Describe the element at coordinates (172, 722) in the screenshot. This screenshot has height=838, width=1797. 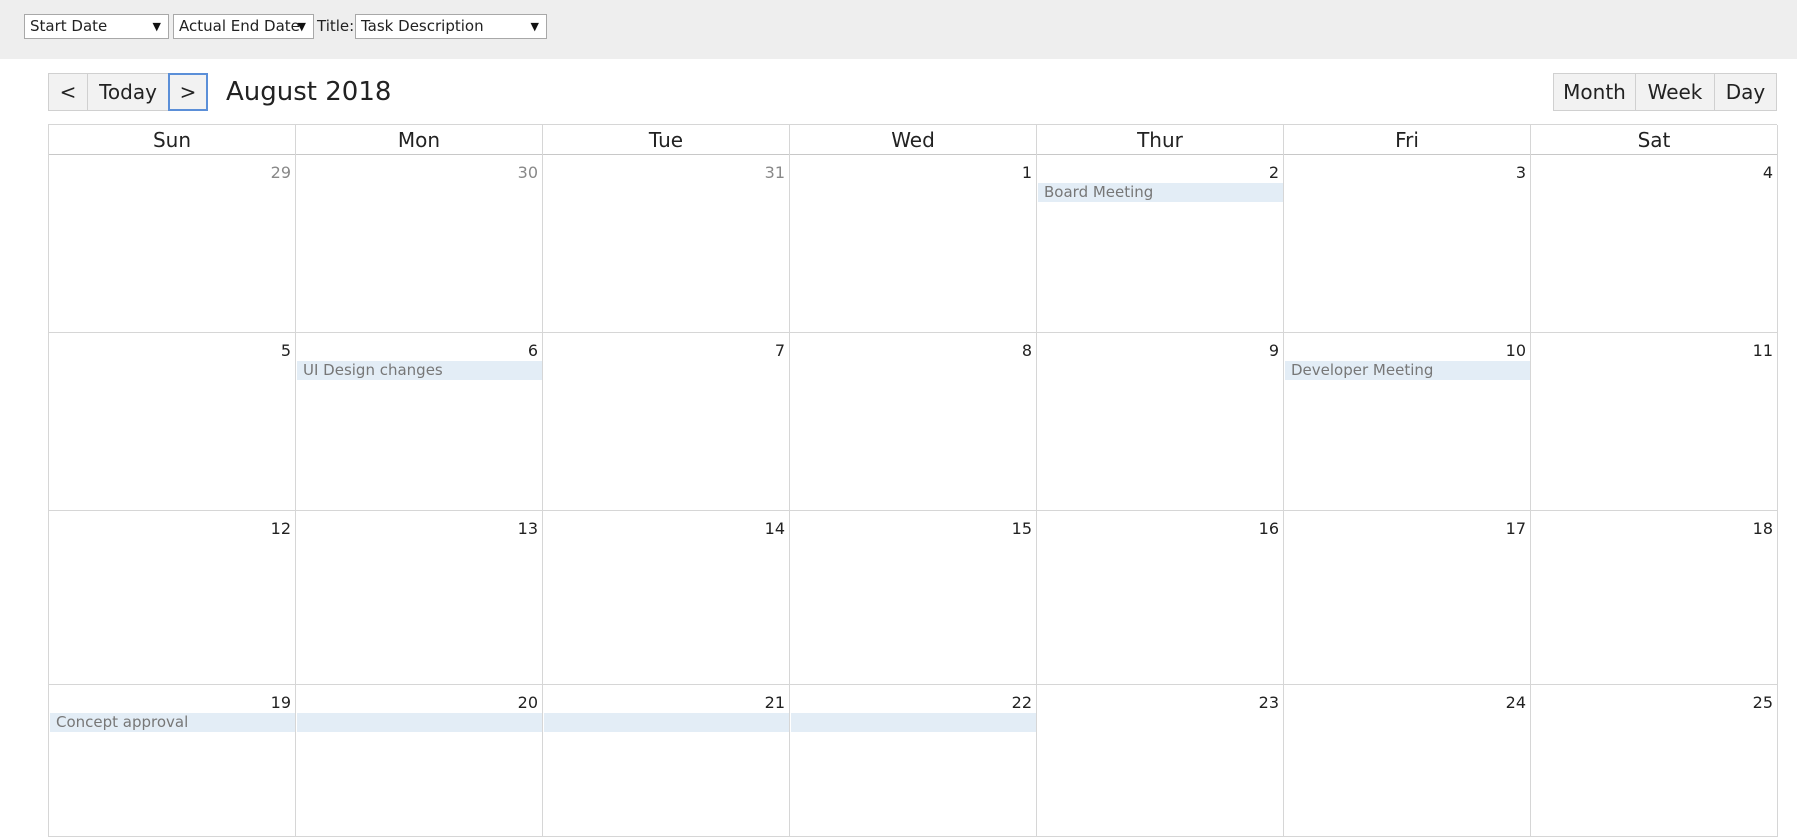
I see `calendar-event: Concept approval` at that location.